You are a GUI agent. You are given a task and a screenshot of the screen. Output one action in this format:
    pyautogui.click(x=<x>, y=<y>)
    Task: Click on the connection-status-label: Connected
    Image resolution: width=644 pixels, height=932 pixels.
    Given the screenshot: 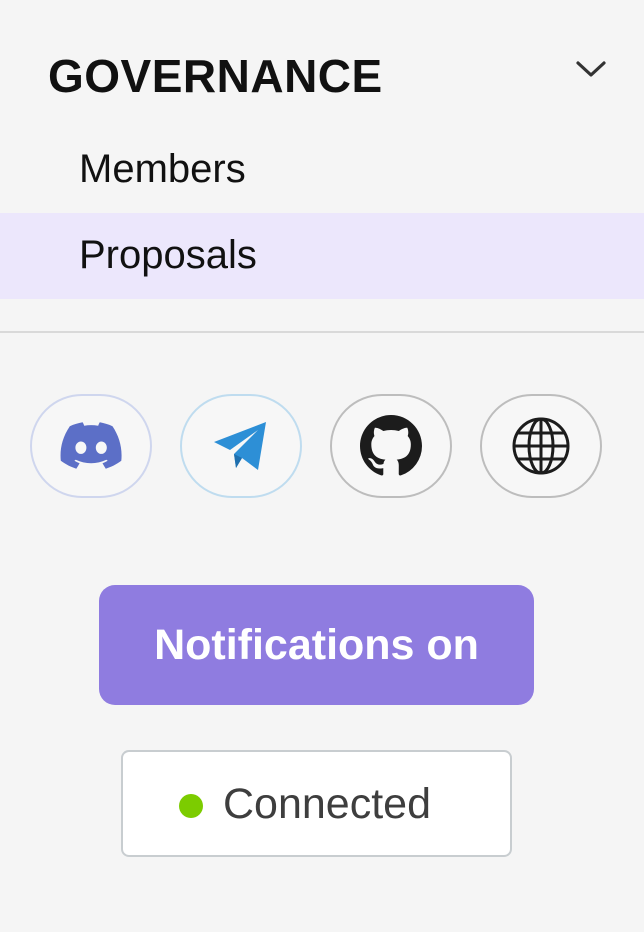 What is the action you would take?
    pyautogui.click(x=327, y=804)
    